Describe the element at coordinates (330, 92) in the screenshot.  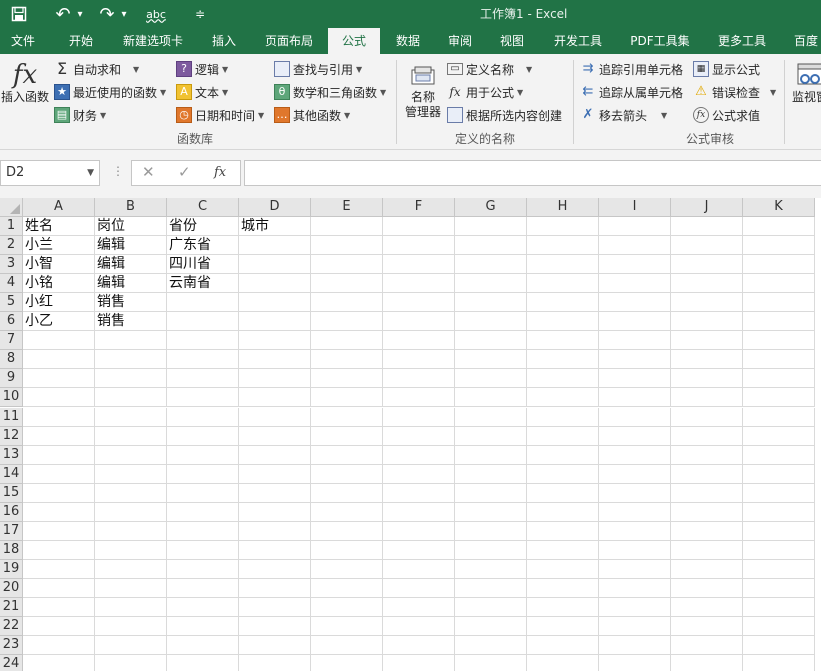
I see `math-trig-button: θ 数学和三角函数 ▼` at that location.